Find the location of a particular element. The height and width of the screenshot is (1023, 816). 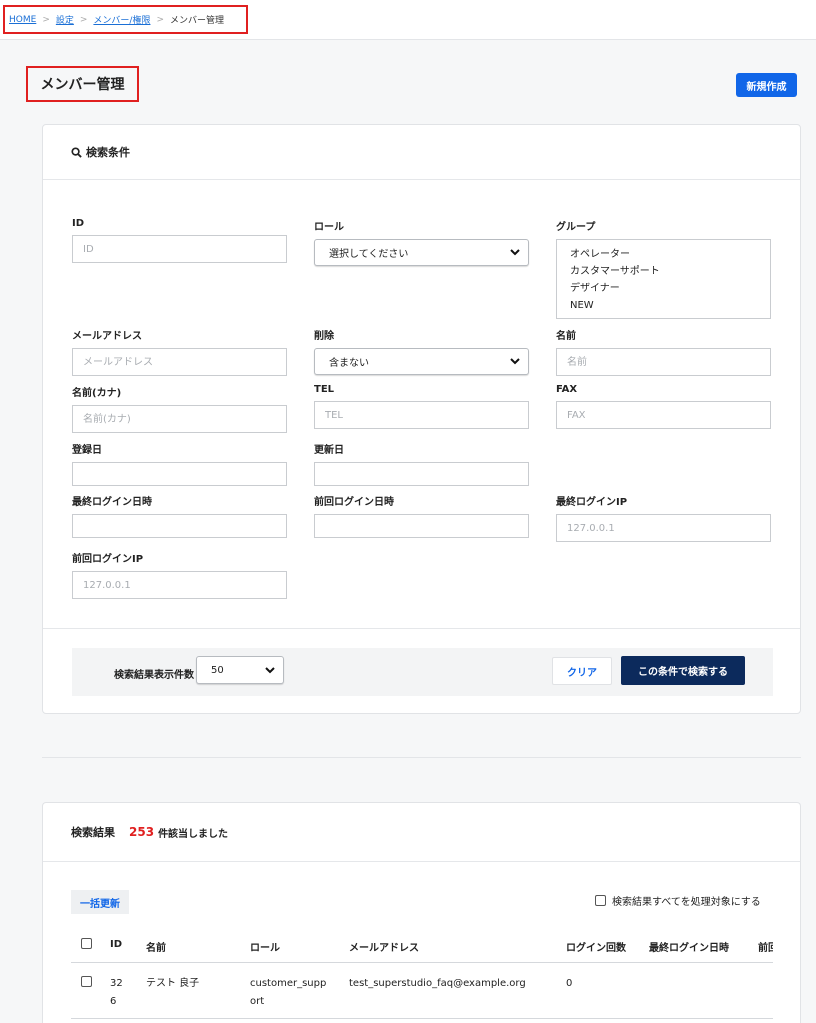

registered-date-input is located at coordinates (179, 474).